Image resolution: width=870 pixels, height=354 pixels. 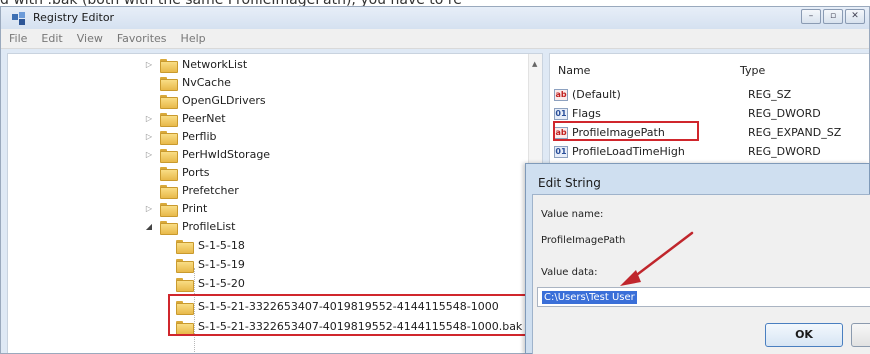 I want to click on minimize-button: –, so click(x=811, y=16).